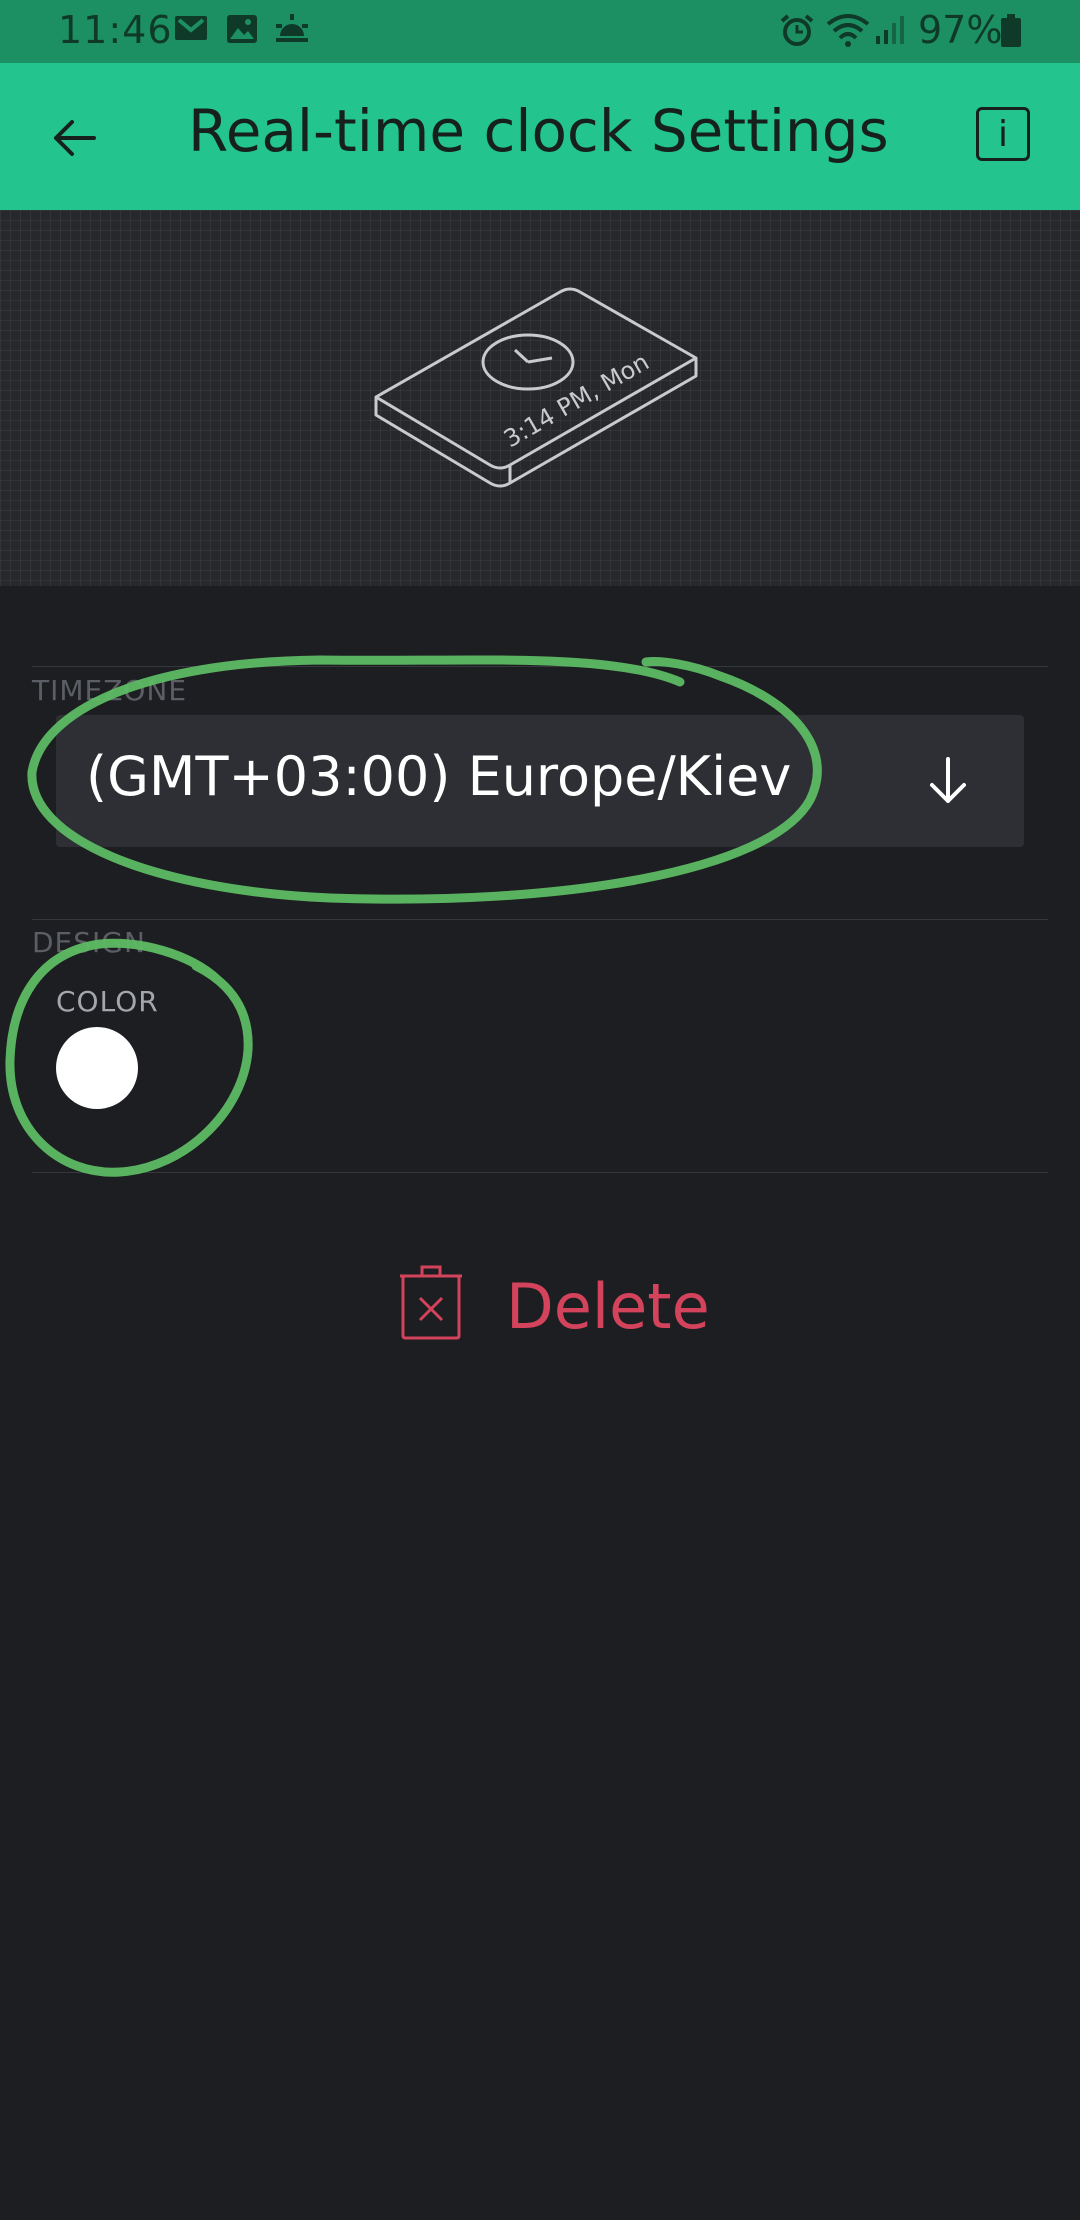  What do you see at coordinates (110, 690) in the screenshot?
I see `timezone-section-label: TIMEZONE` at bounding box center [110, 690].